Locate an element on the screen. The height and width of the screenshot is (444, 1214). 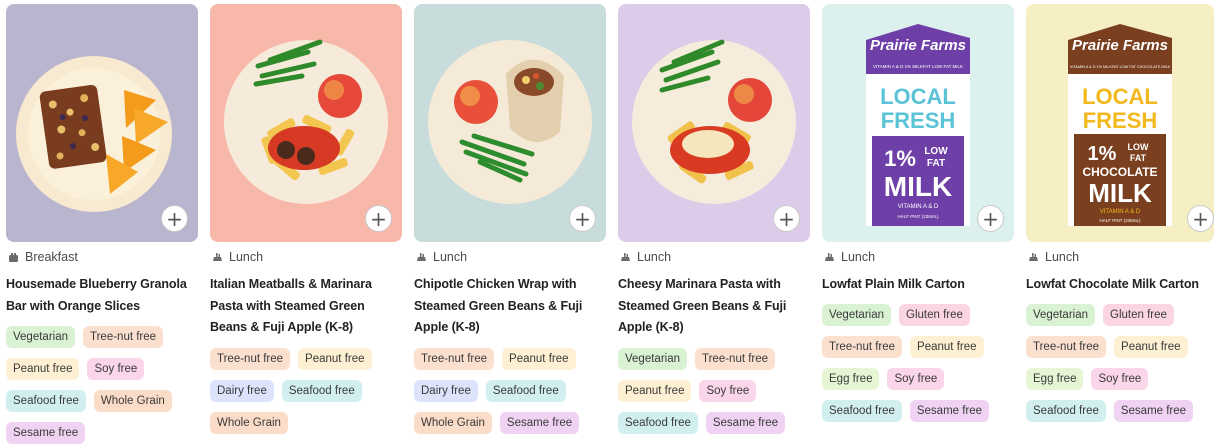
meal-type-label: Breakfast is located at coordinates (51, 257).